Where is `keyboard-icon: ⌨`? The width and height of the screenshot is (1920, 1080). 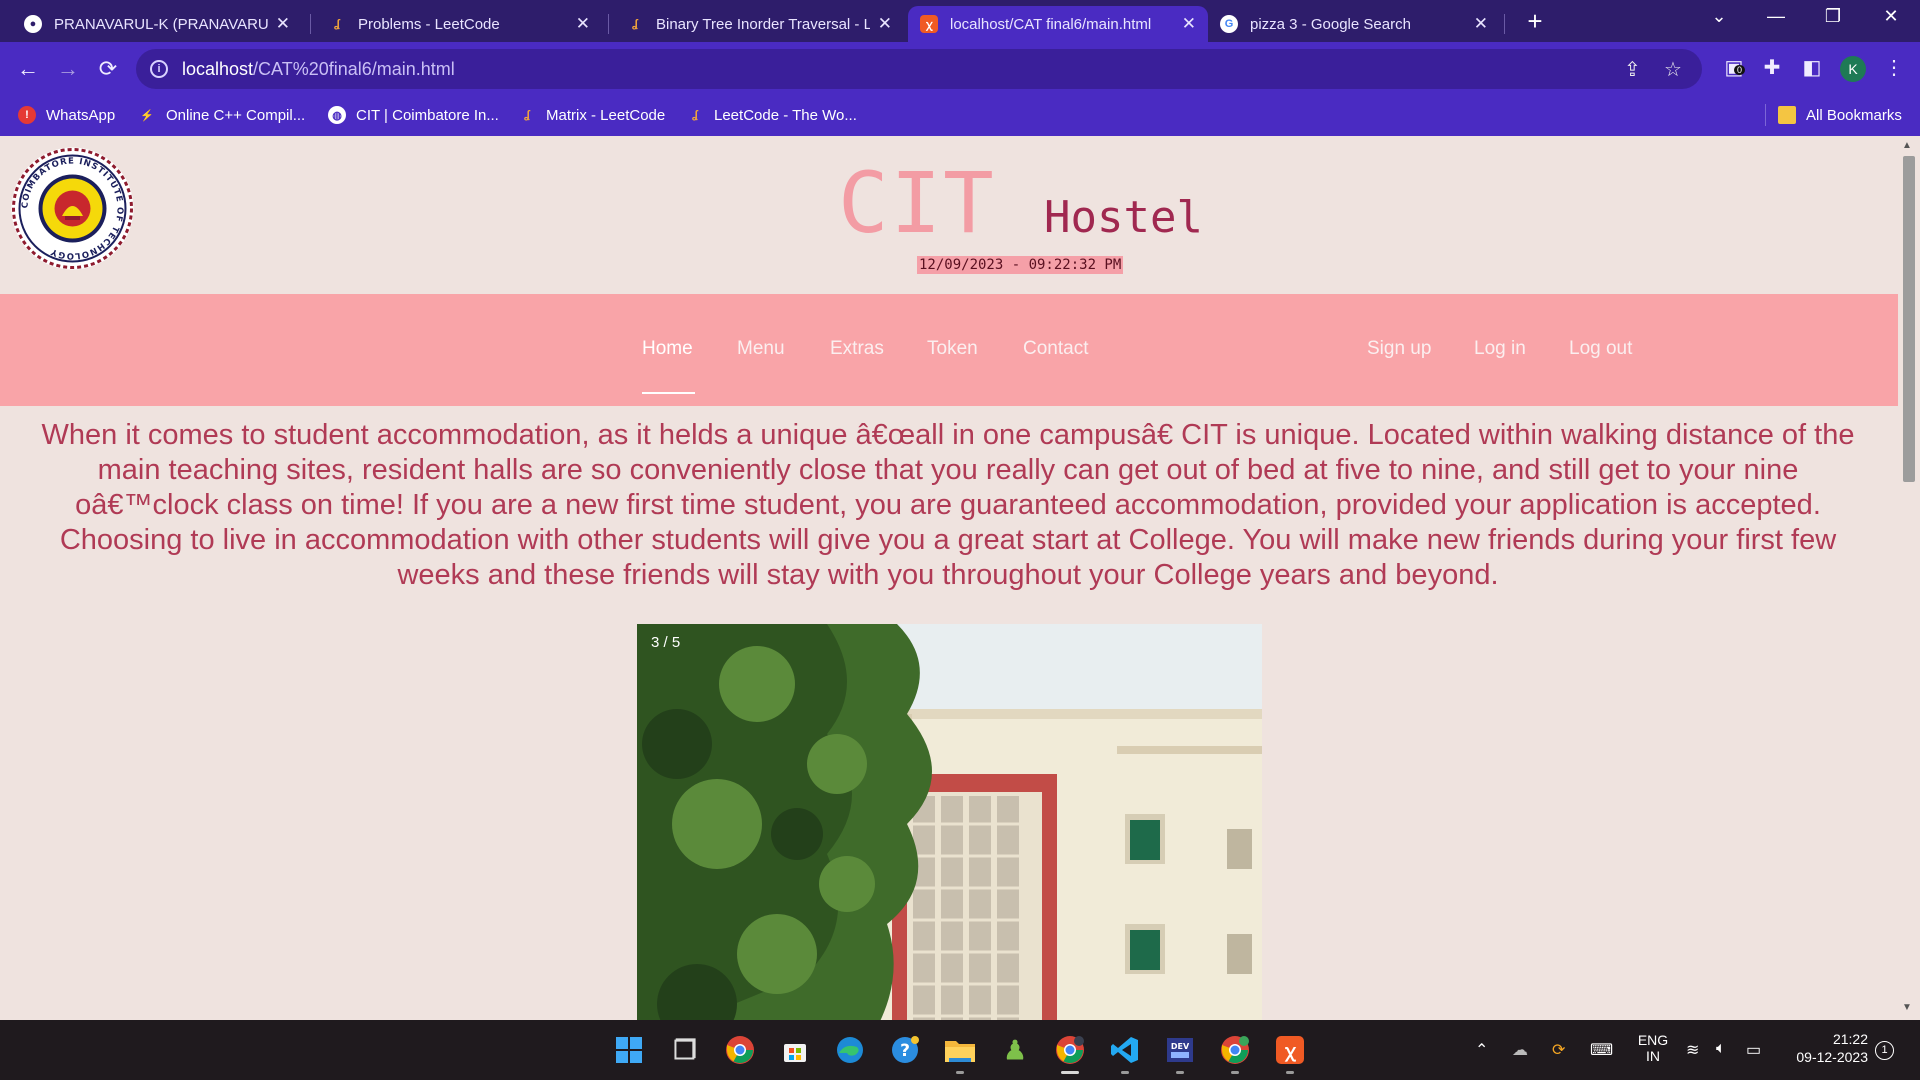 keyboard-icon: ⌨ is located at coordinates (1601, 1050).